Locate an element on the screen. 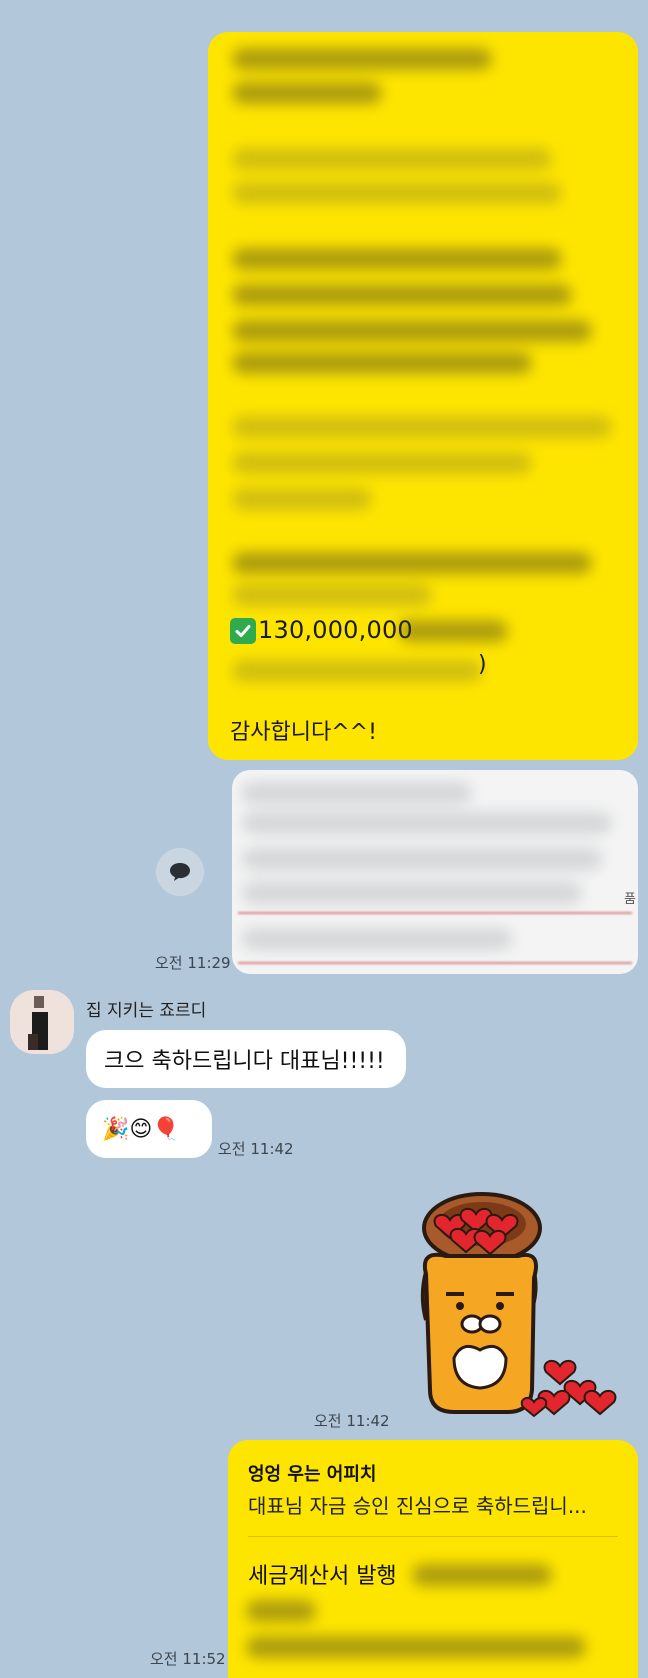  sender-name: 집 지키는 죠르디 is located at coordinates (146, 1011).